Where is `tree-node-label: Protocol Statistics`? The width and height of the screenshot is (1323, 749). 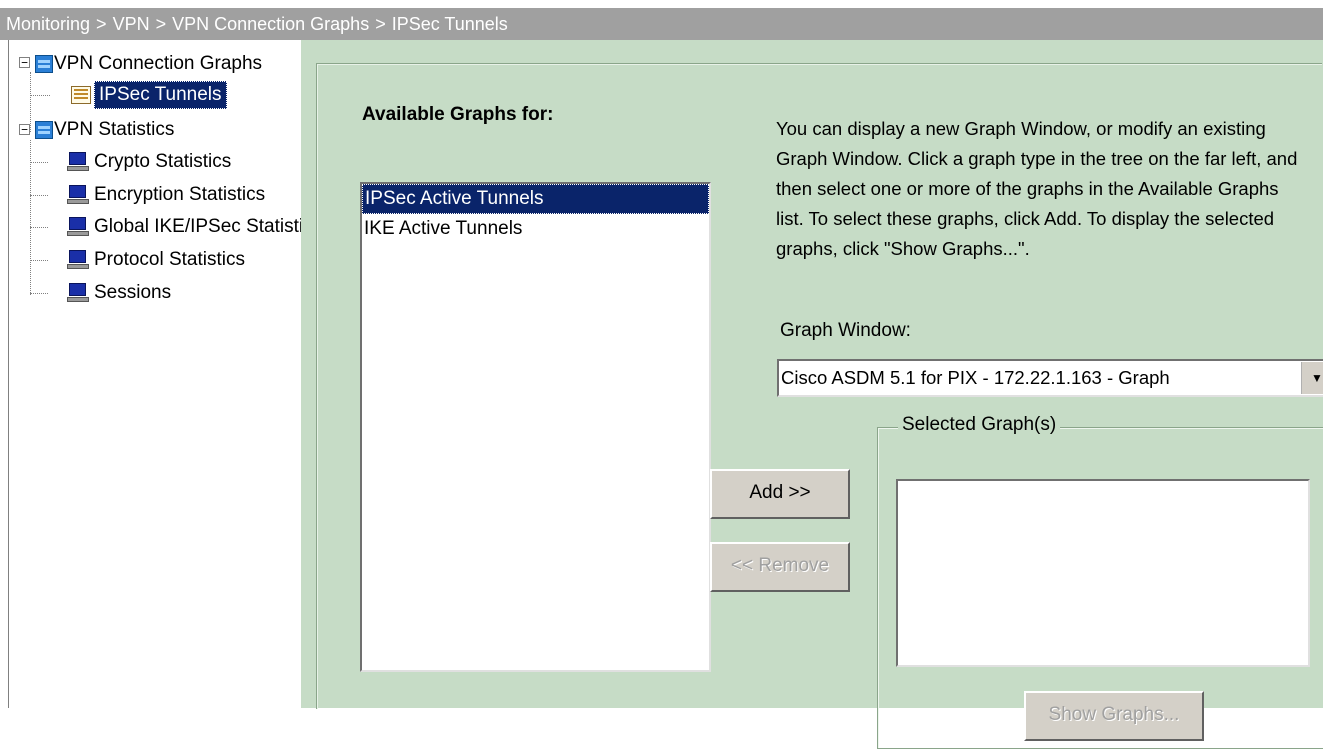
tree-node-label: Protocol Statistics is located at coordinates (169, 259).